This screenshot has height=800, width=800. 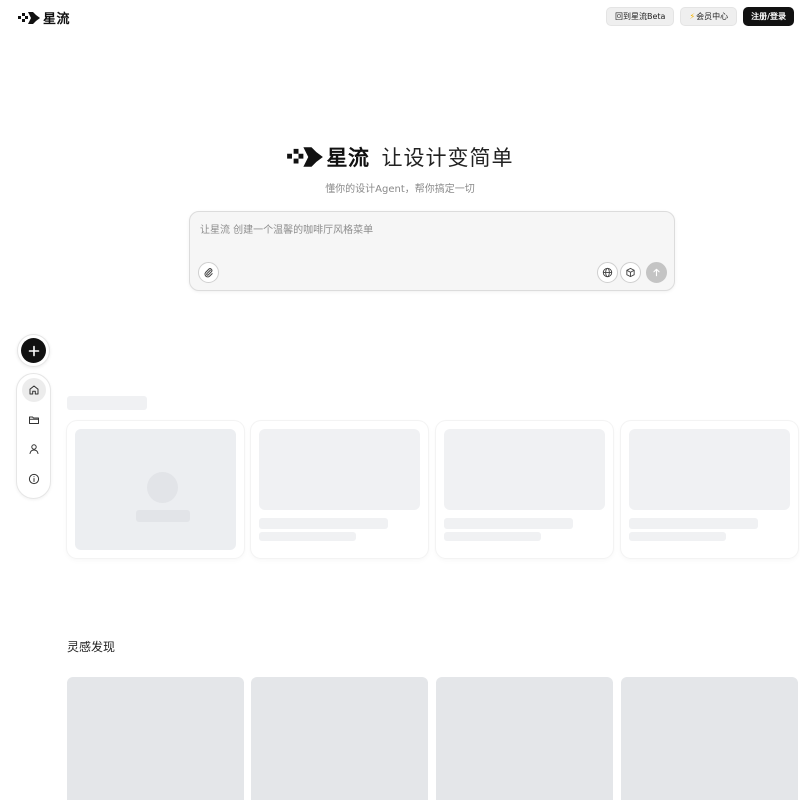 I want to click on brand-logo: 星流, so click(x=44, y=17).